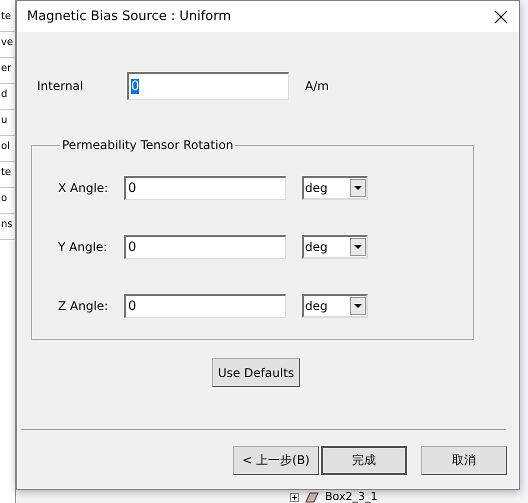 The width and height of the screenshot is (528, 503). Describe the element at coordinates (84, 306) in the screenshot. I see `field-label: Z Angle:` at that location.